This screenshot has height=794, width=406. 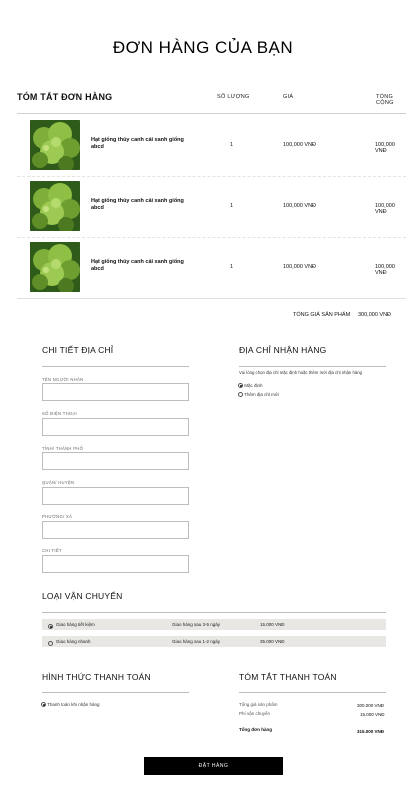 What do you see at coordinates (75, 624) in the screenshot?
I see `shipping-option-label: Giao hàng tiết kiệm` at bounding box center [75, 624].